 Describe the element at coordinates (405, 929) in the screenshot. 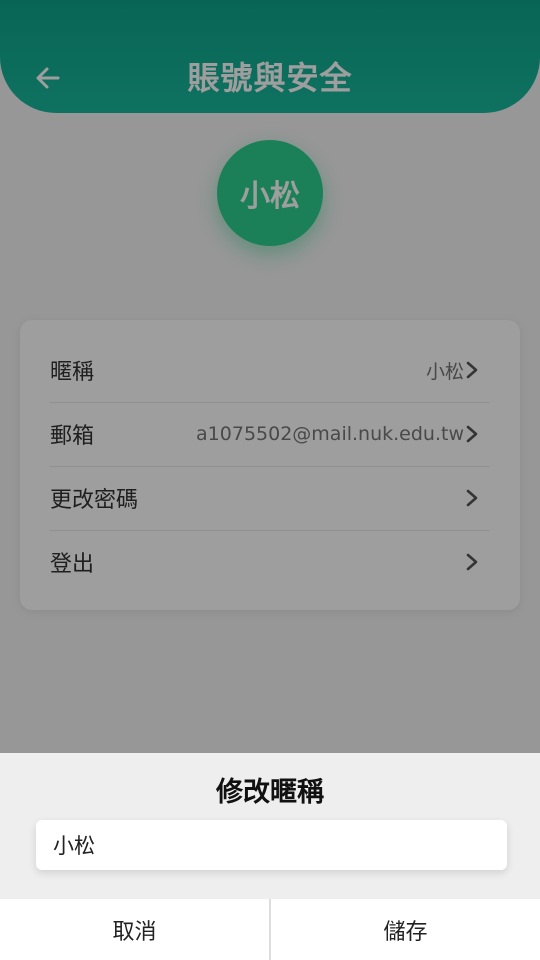

I see `save-button: 儲存` at that location.